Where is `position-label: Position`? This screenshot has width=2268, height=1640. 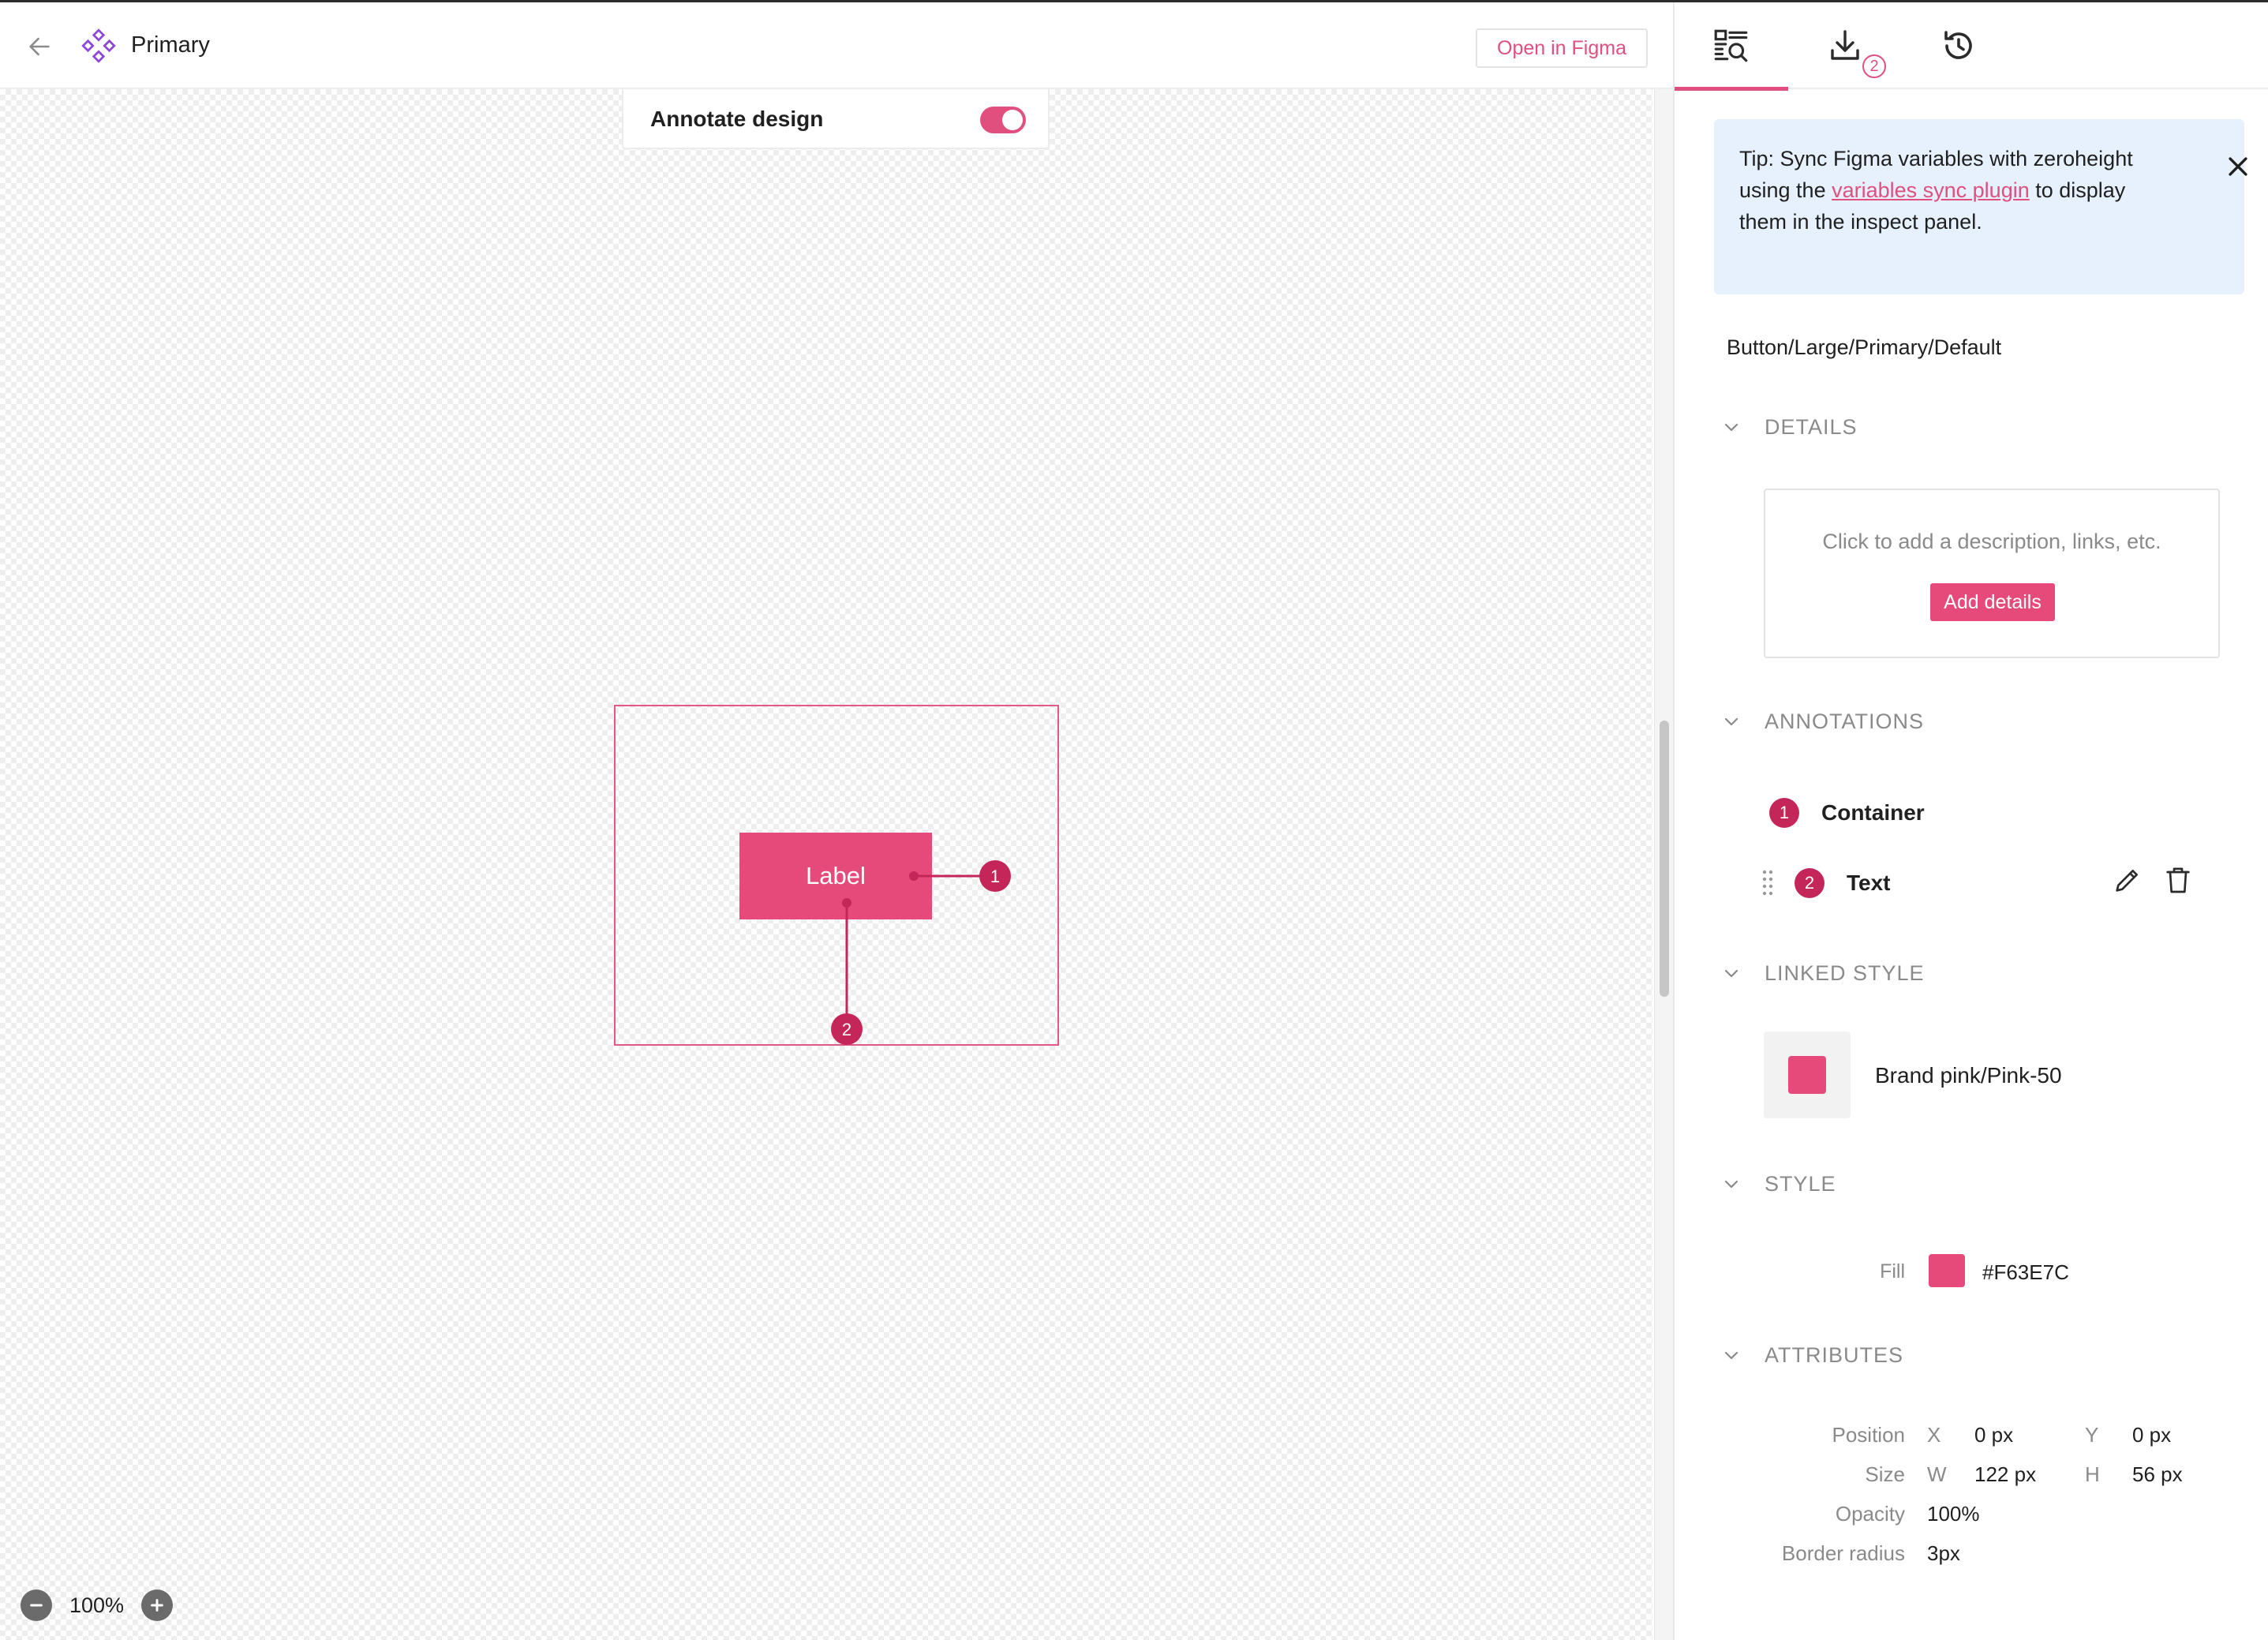
position-label: Position is located at coordinates (1869, 1435).